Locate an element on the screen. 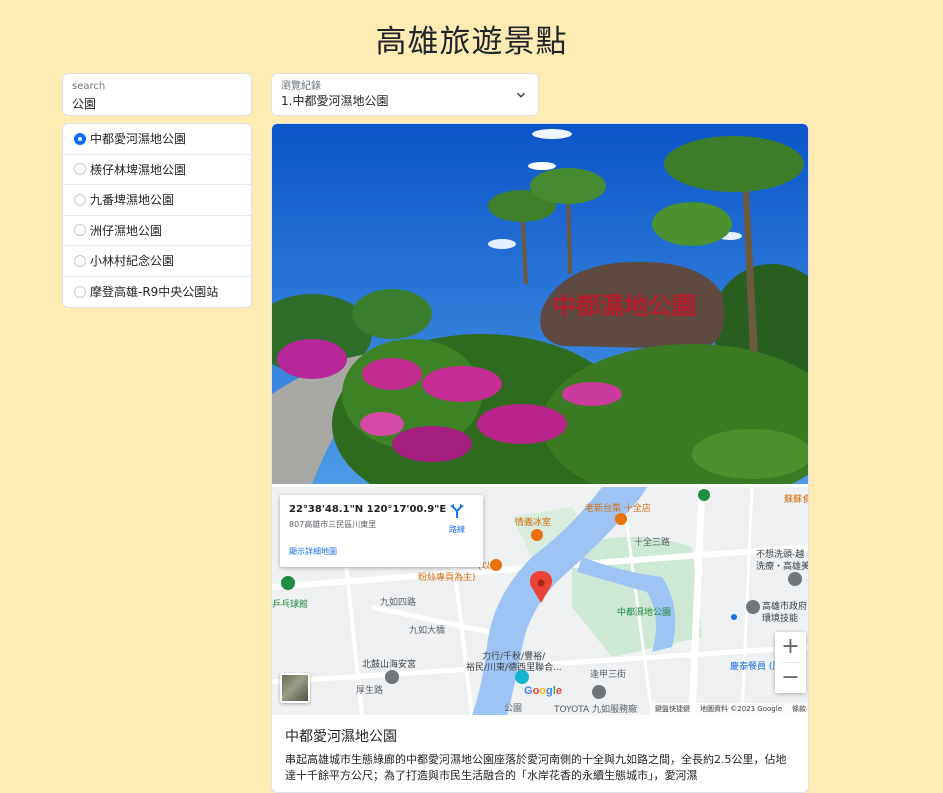 This screenshot has height=793, width=943. list-item: 檨仔林埤濕地公園 is located at coordinates (157, 170).